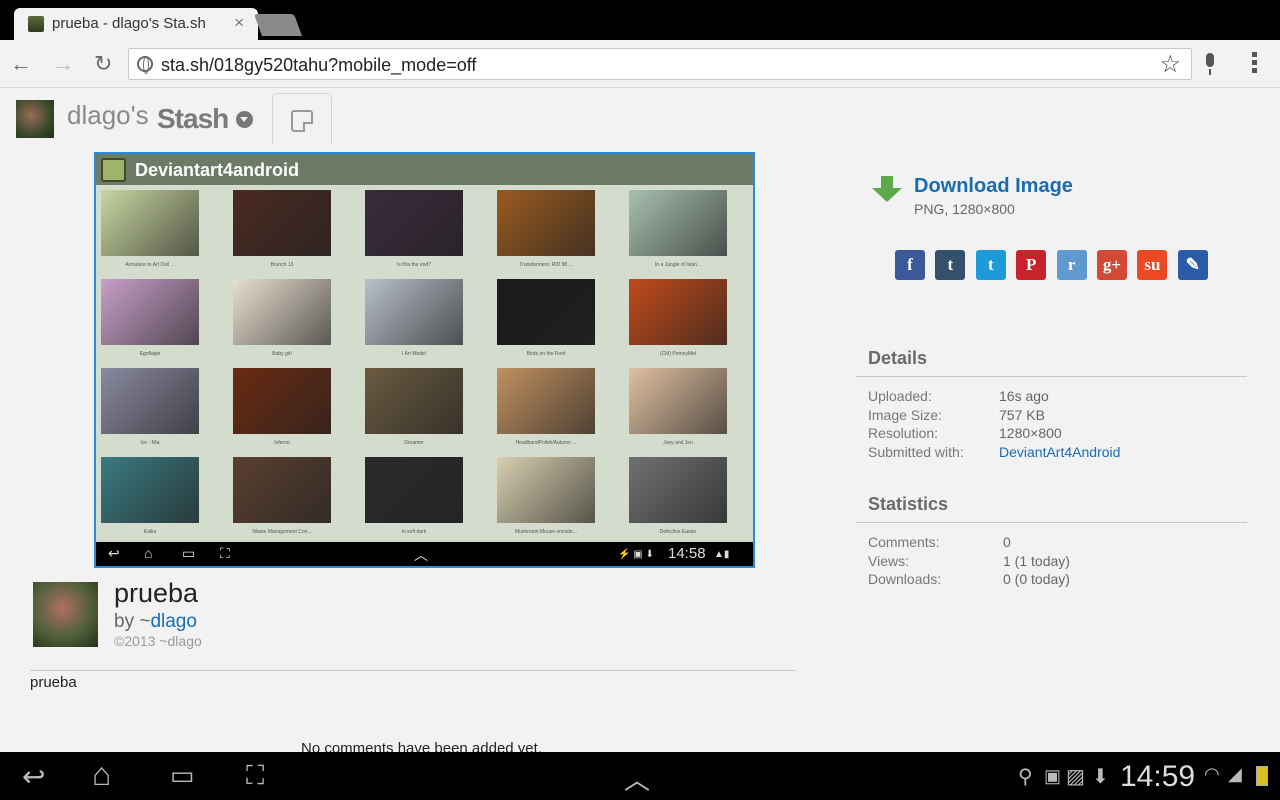 The height and width of the screenshot is (800, 1280). What do you see at coordinates (1007, 542) in the screenshot?
I see `field-value: 0` at bounding box center [1007, 542].